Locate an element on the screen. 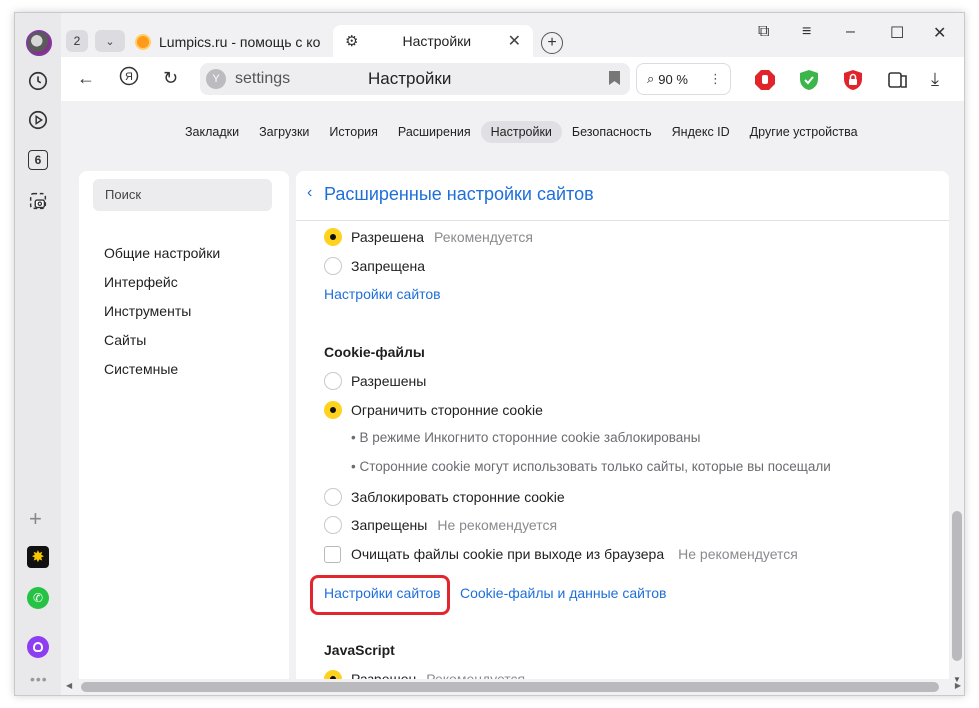 The image size is (979, 708). profile-avatar is located at coordinates (39, 43).